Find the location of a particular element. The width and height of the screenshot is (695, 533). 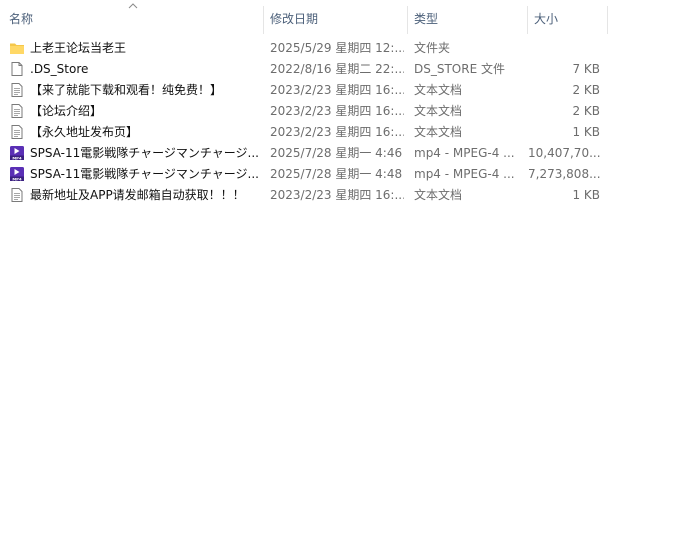

file-type: 文件夹 is located at coordinates (432, 48).